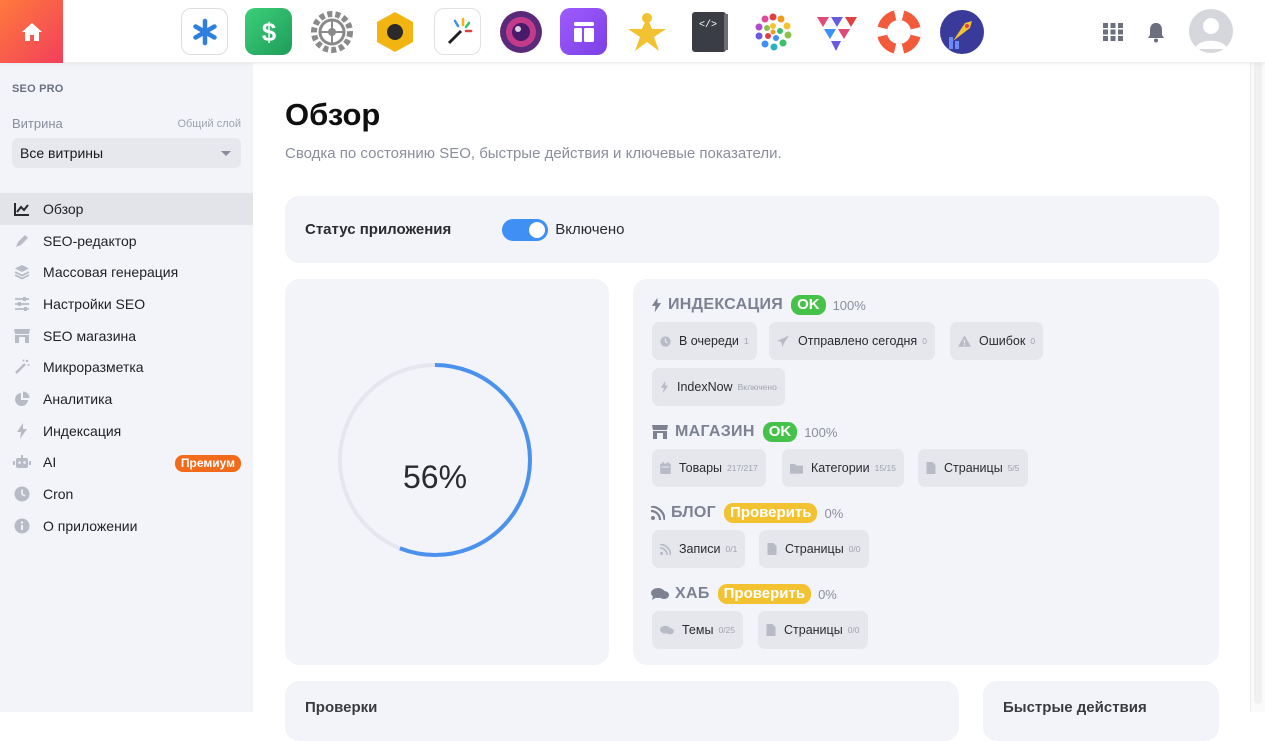  I want to click on send-icon, so click(783, 341).